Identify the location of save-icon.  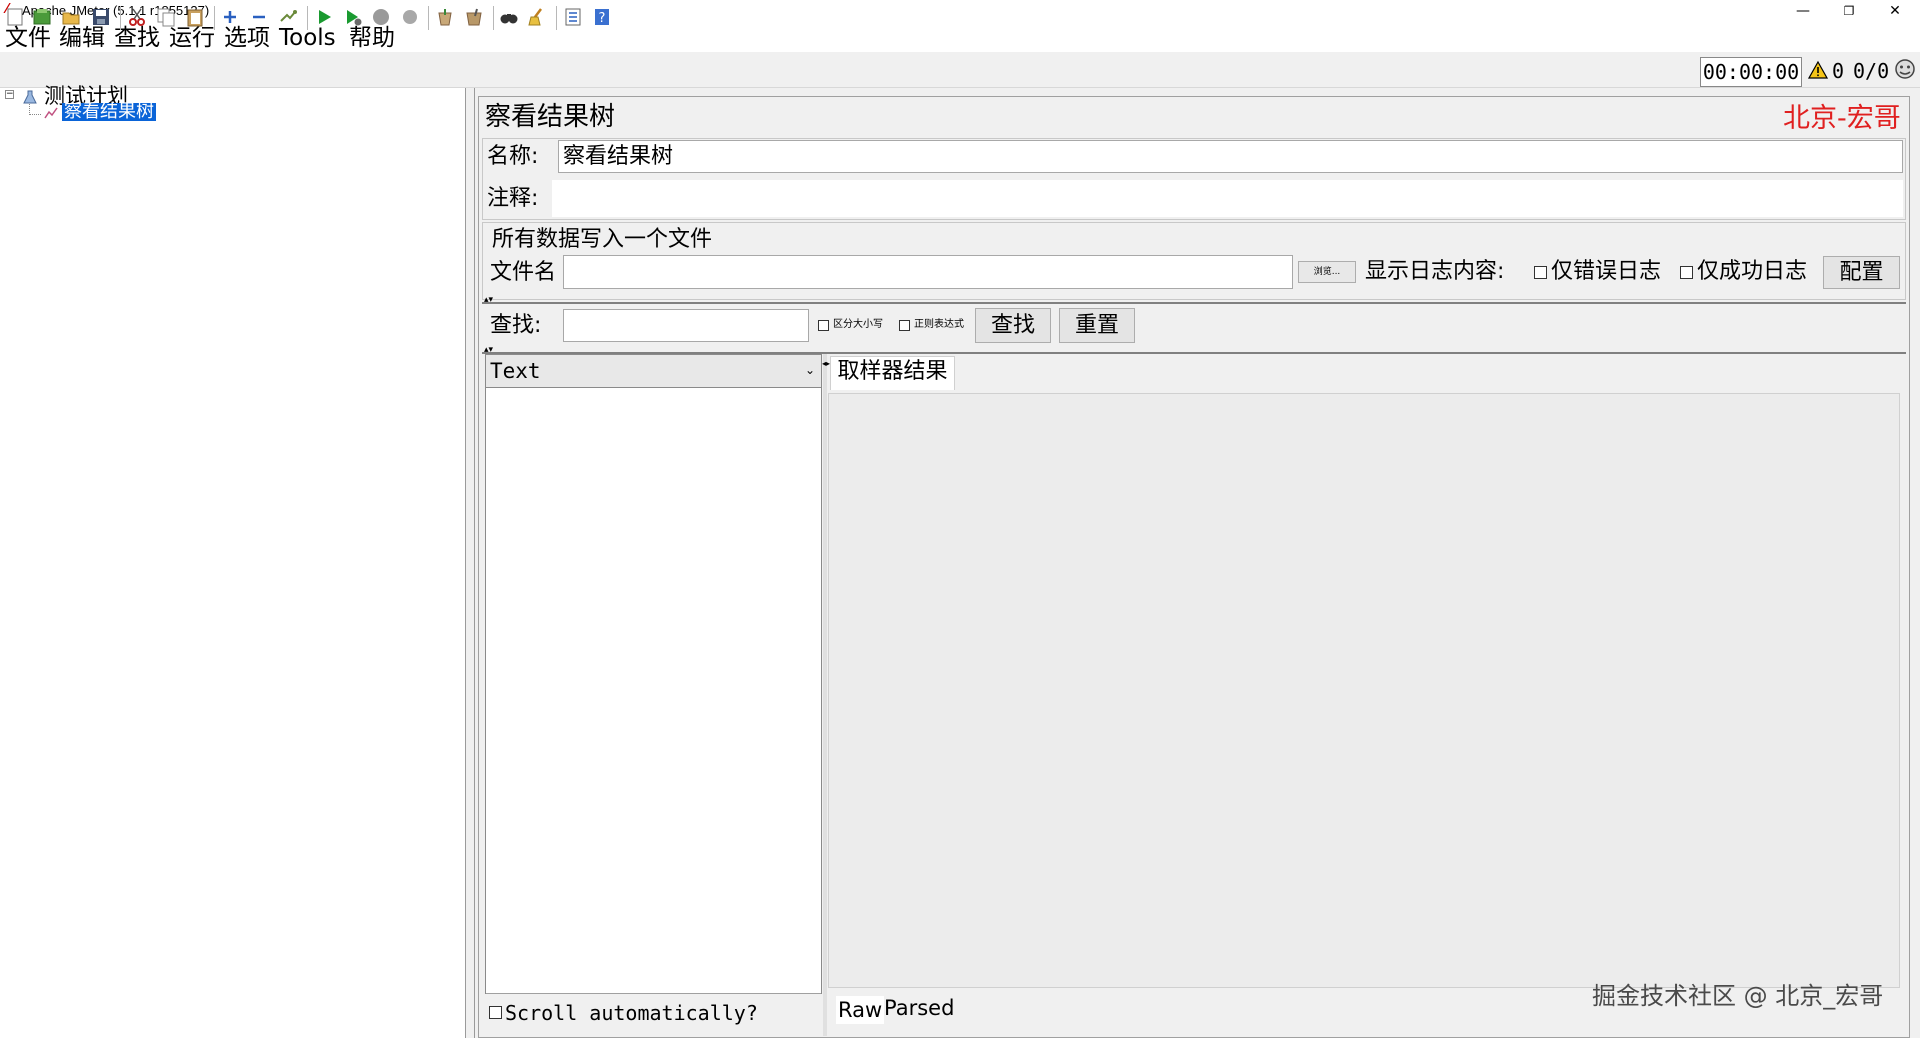
(101, 17).